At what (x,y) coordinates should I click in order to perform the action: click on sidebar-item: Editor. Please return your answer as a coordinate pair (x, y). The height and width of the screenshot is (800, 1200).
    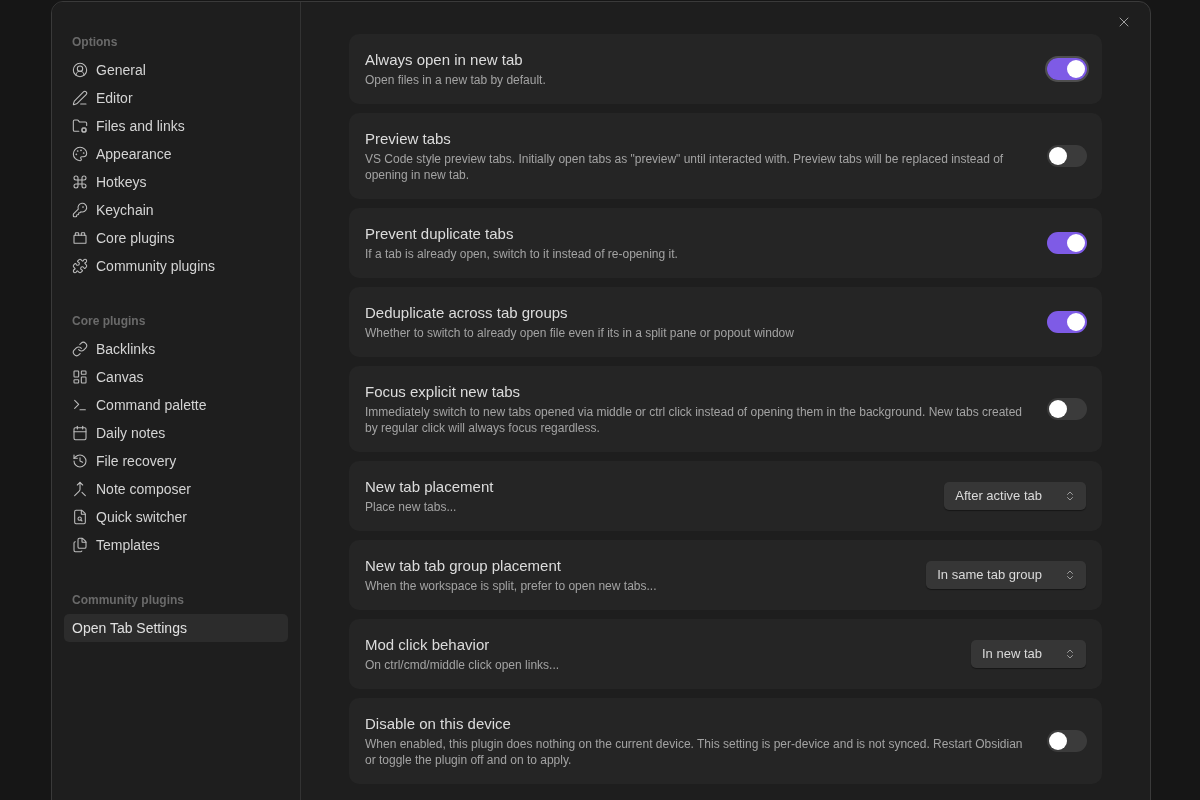
    Looking at the image, I should click on (176, 98).